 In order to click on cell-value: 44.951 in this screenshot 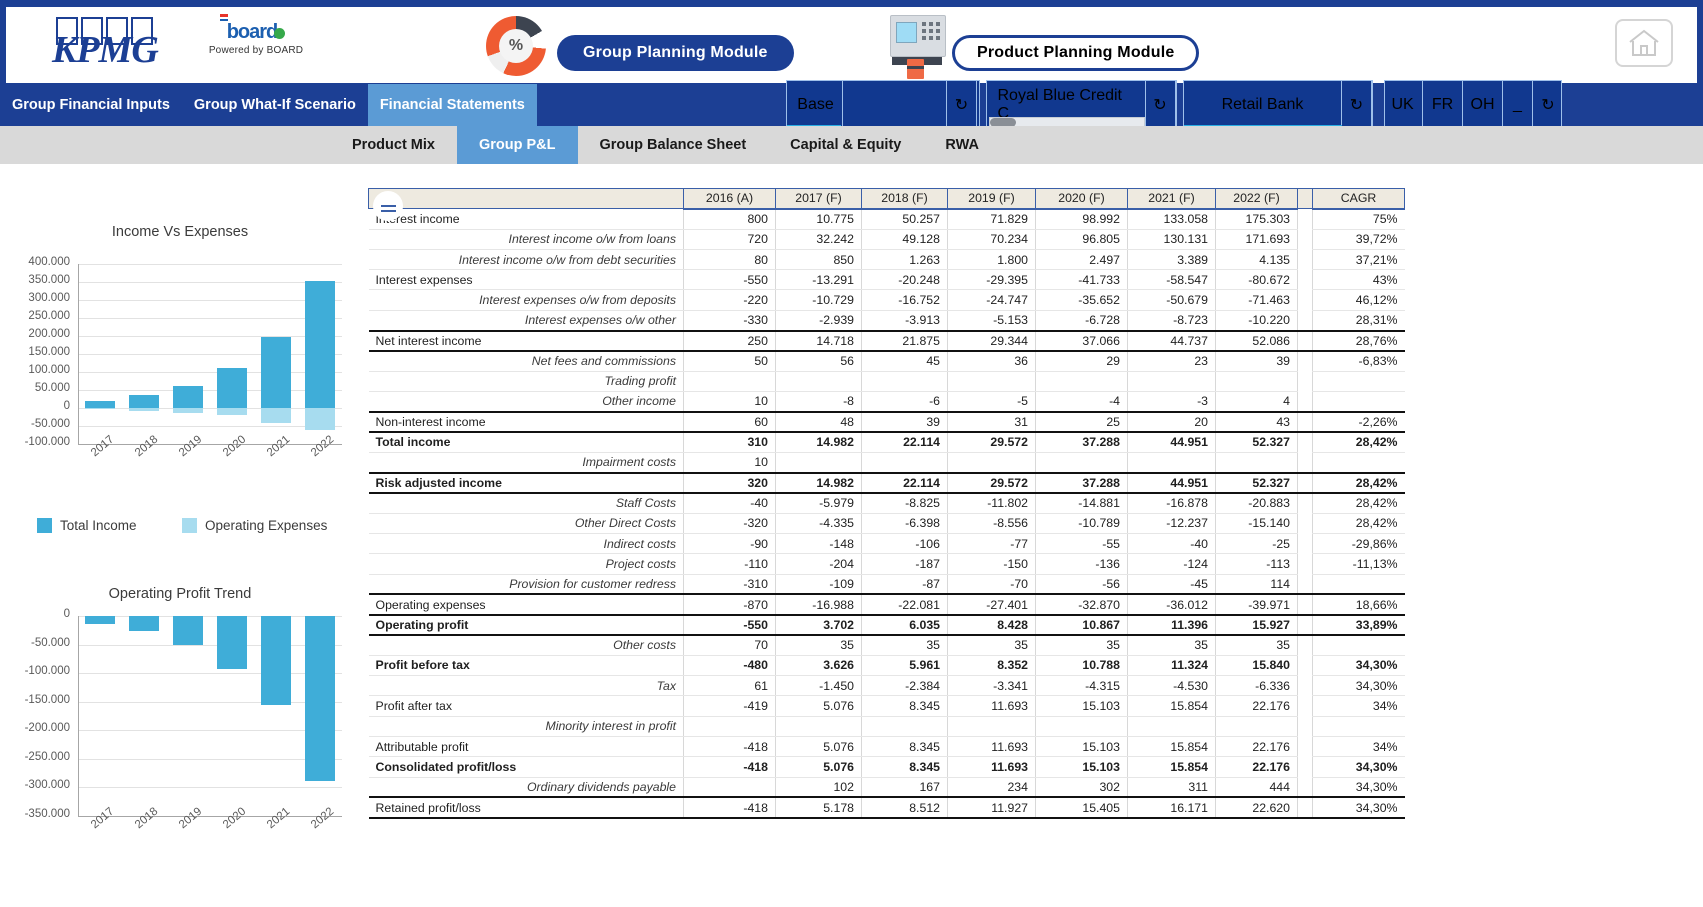, I will do `click(1171, 483)`.